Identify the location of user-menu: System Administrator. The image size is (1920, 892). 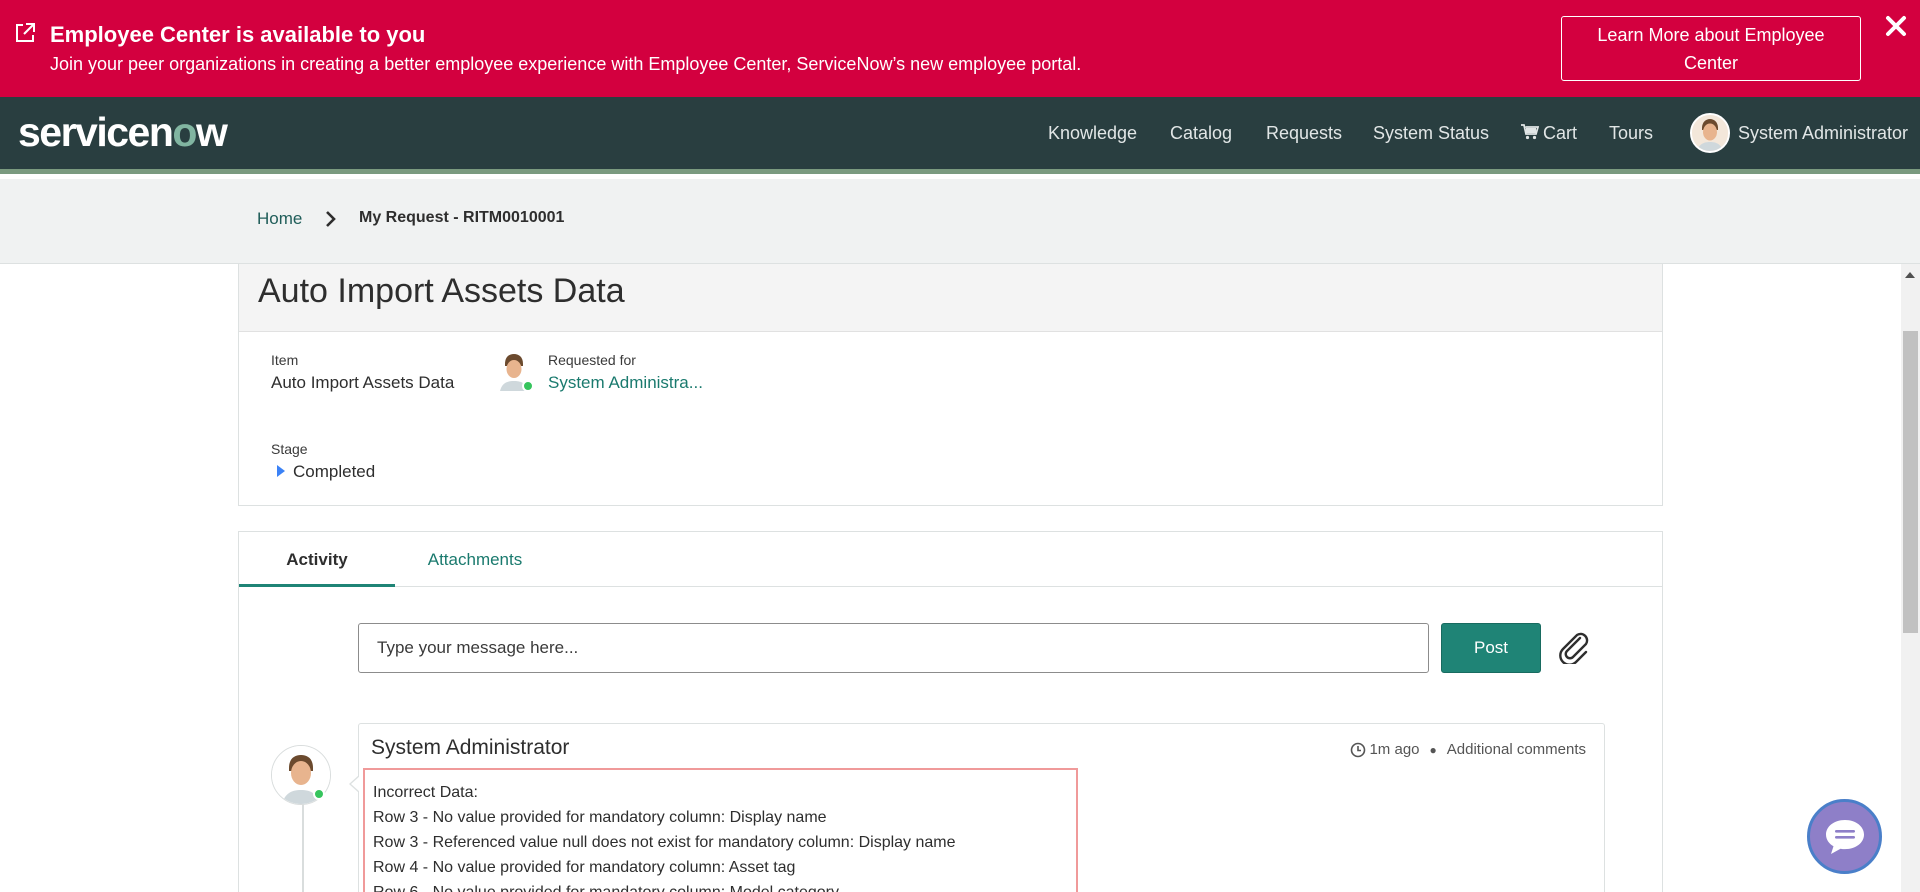
(1799, 133).